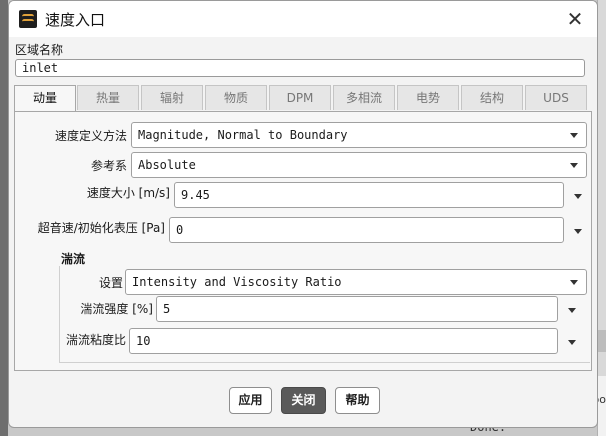  What do you see at coordinates (237, 282) in the screenshot?
I see `turbulence-spec-value: Intensity and Viscosity Ratio` at bounding box center [237, 282].